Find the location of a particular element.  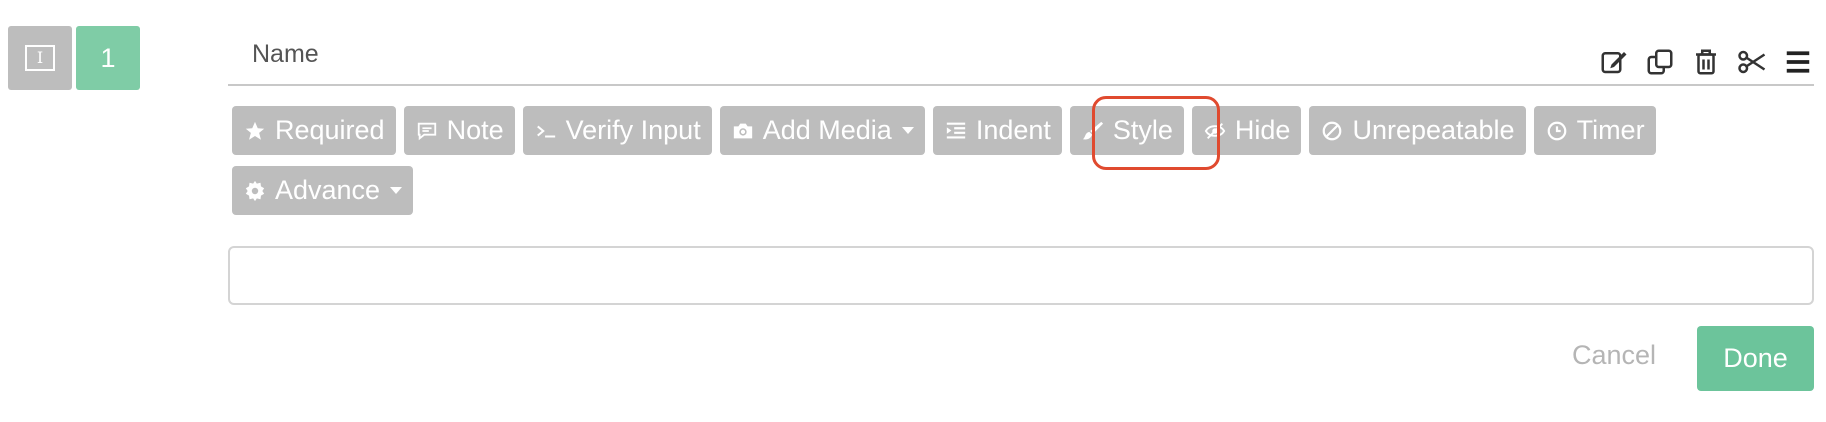

cancel-button: Cancel is located at coordinates (1614, 355).